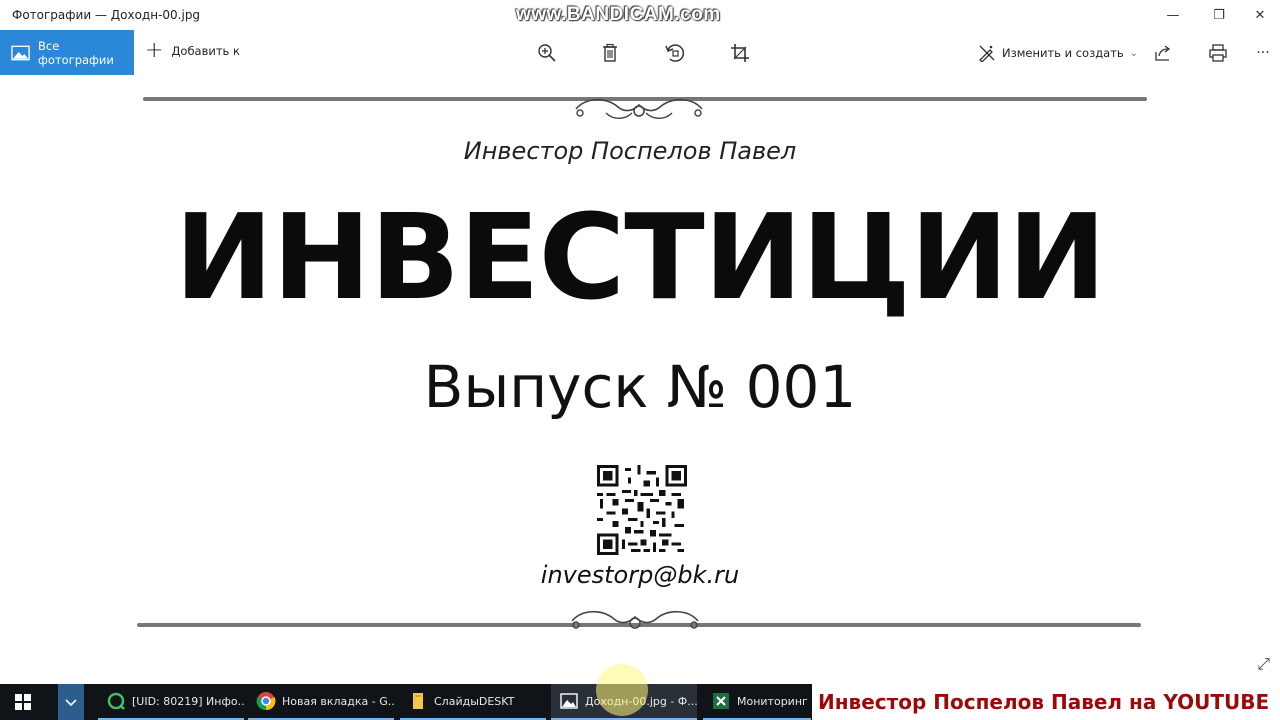  What do you see at coordinates (640, 257) in the screenshot?
I see `headline-text: ИНВЕСТИЦИИ` at bounding box center [640, 257].